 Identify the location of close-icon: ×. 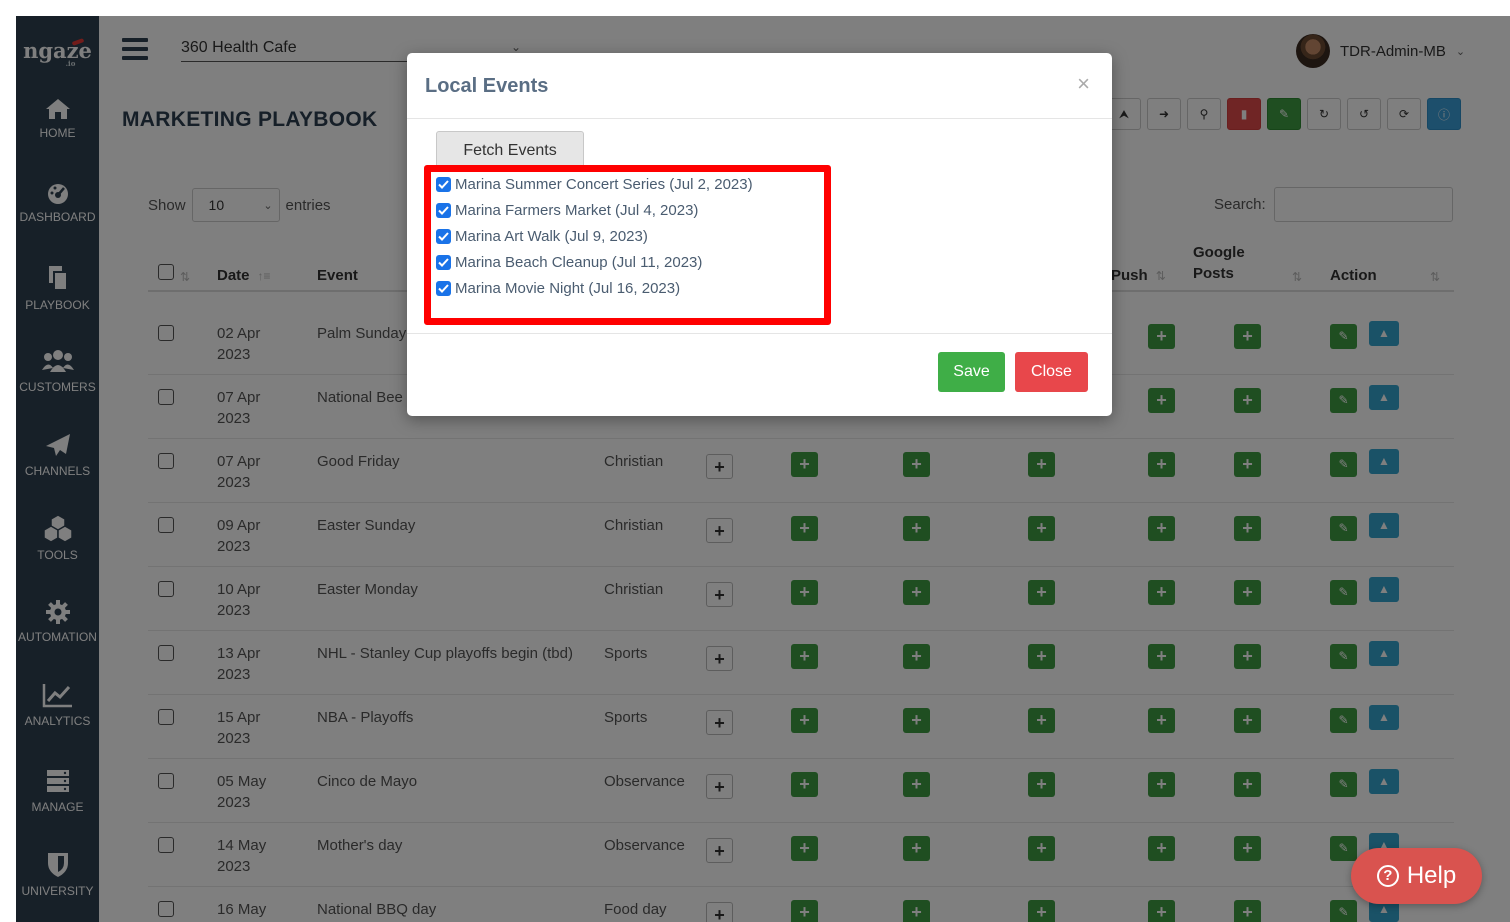
(1083, 84).